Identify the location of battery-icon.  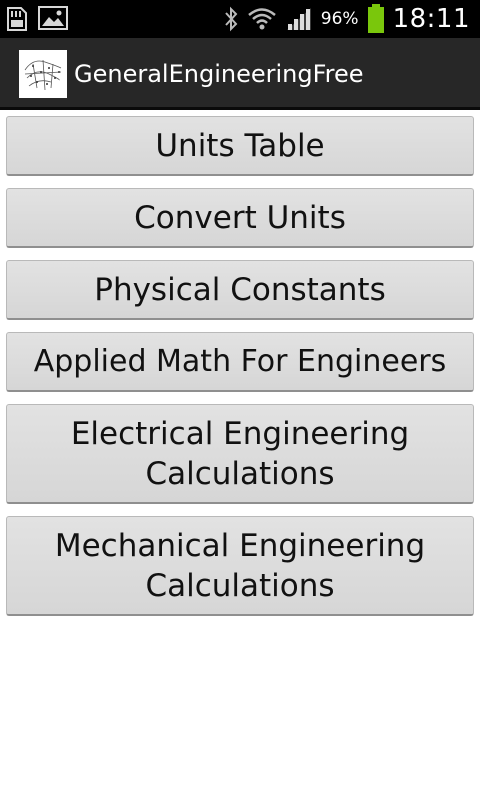
(376, 19).